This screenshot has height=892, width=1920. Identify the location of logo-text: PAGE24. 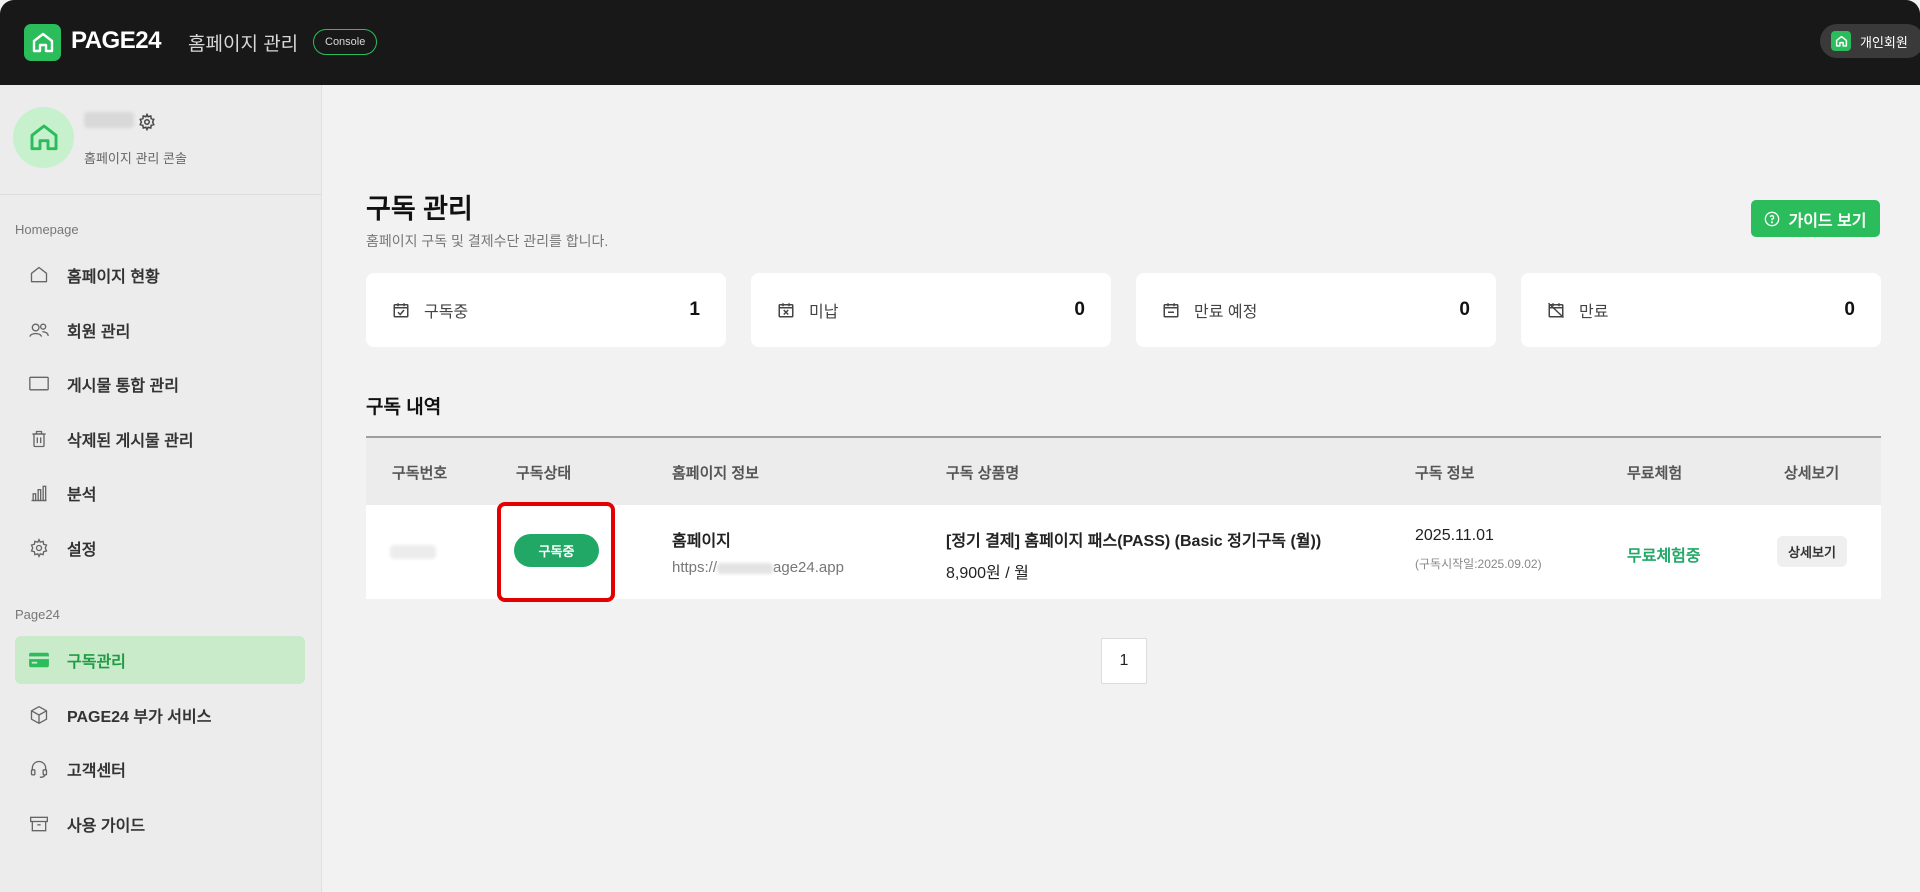
(116, 41).